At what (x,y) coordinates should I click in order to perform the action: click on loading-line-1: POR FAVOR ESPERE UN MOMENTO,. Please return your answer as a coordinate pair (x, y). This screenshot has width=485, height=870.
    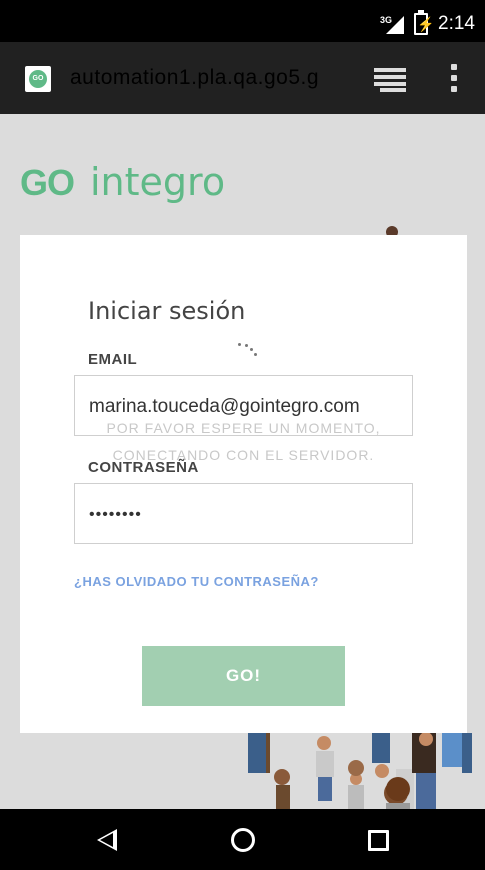
    Looking at the image, I should click on (243, 428).